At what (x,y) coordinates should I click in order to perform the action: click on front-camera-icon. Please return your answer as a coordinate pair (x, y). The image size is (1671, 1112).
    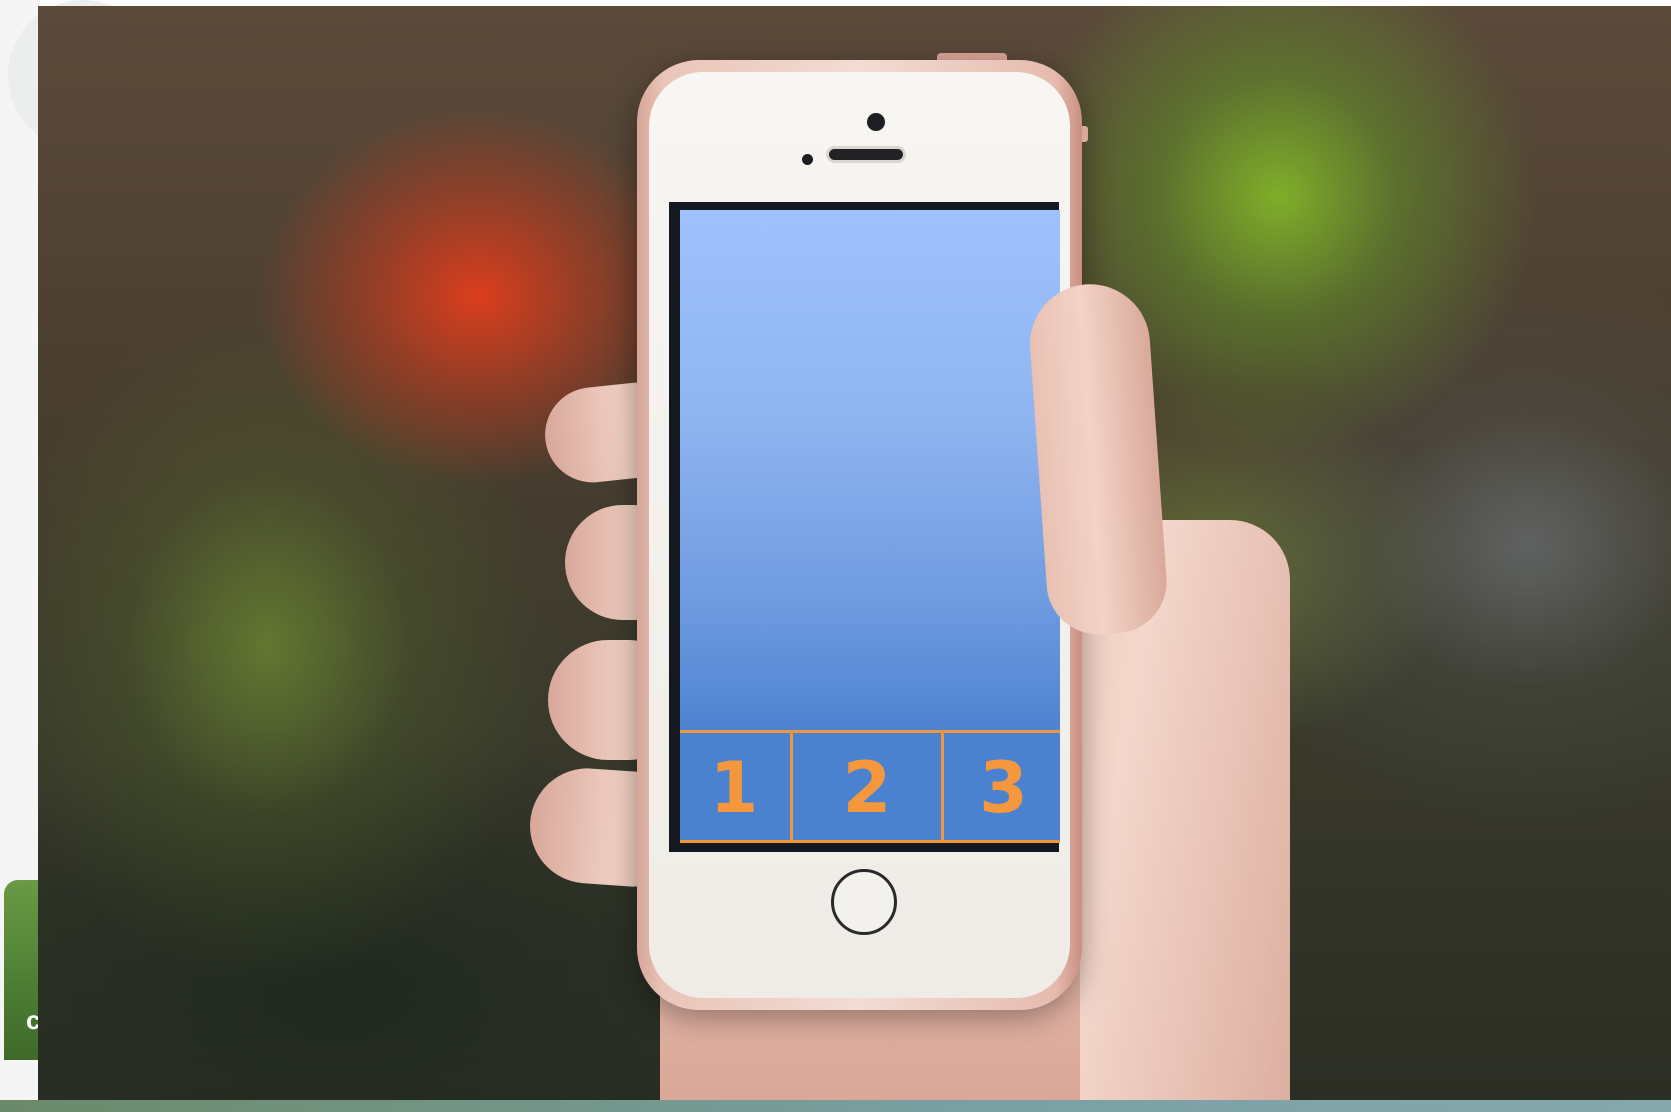
    Looking at the image, I should click on (876, 122).